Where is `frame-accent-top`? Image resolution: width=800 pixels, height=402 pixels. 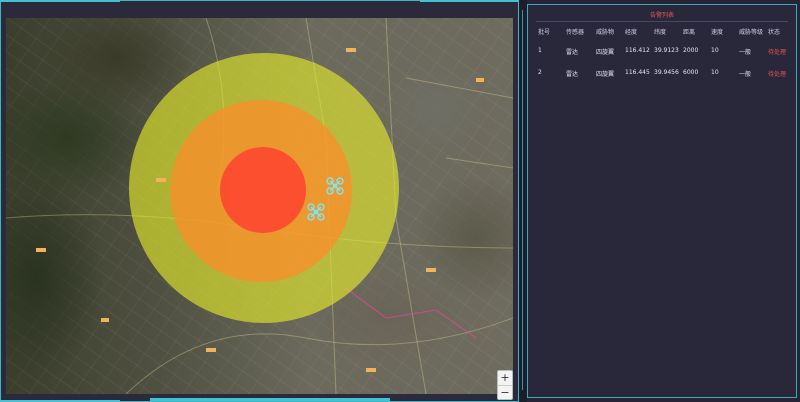
frame-accent-top is located at coordinates (60, 1).